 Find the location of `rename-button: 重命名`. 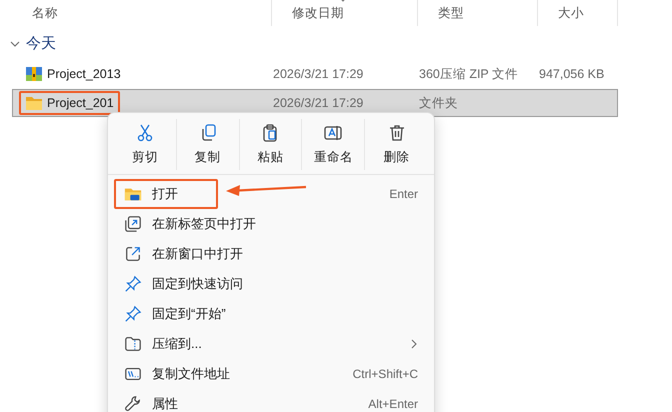

rename-button: 重命名 is located at coordinates (334, 144).